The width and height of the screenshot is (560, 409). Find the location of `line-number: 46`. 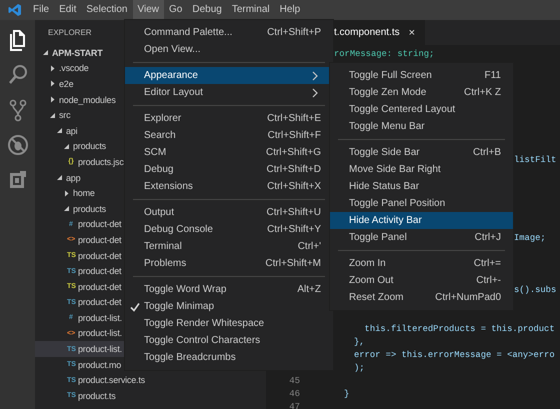

line-number: 46 is located at coordinates (294, 395).